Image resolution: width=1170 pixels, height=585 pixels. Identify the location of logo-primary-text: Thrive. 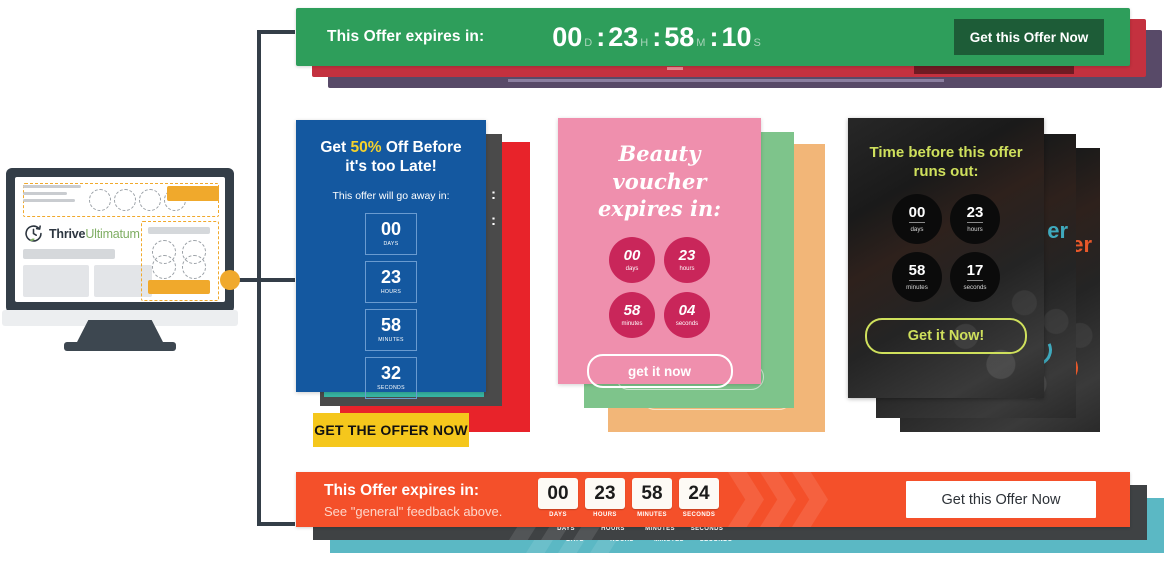
(67, 233).